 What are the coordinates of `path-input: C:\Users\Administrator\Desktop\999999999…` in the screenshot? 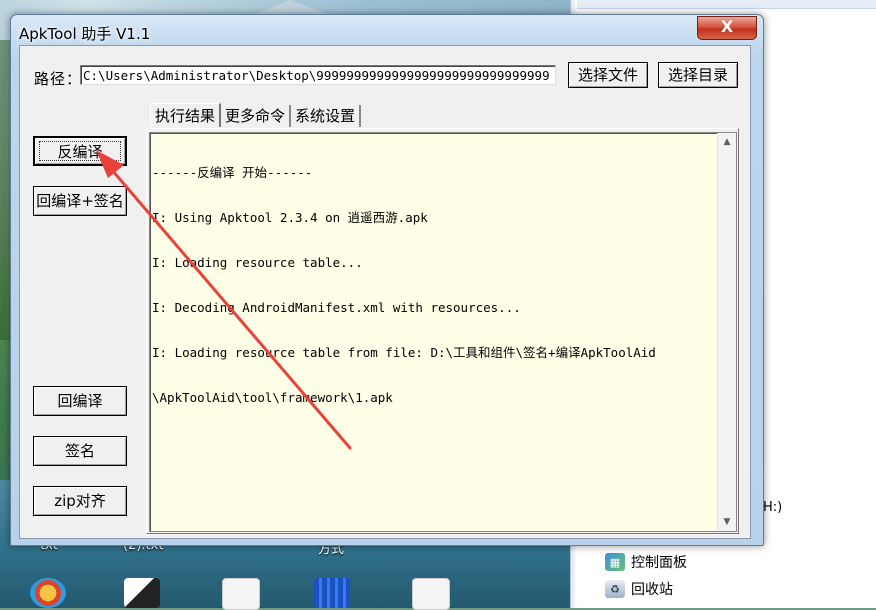 It's located at (318, 75).